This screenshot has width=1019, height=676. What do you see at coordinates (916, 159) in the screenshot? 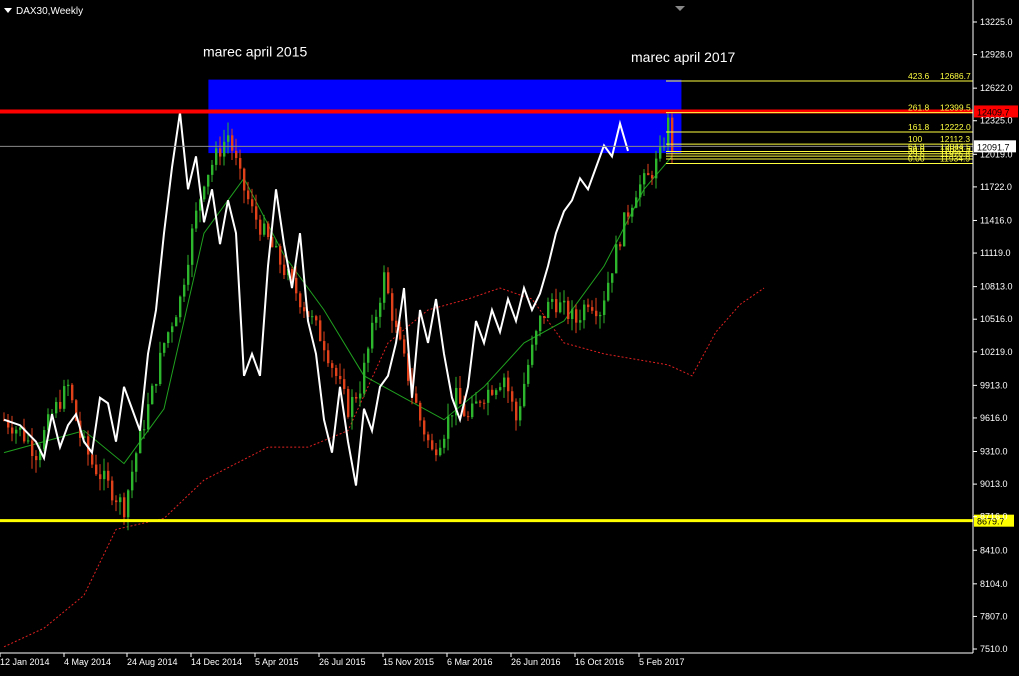
I see `fib-level-label: 0.00` at bounding box center [916, 159].